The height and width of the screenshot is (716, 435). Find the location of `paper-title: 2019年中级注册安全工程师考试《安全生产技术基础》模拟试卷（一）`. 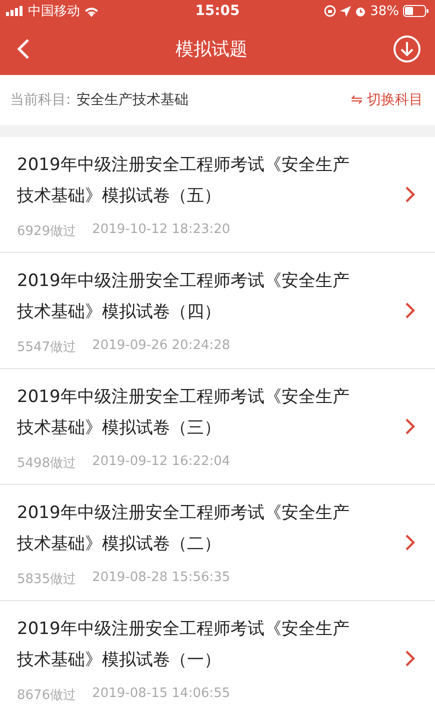

paper-title: 2019年中级注册安全工程师考试《安全生产技术基础》模拟试卷（一） is located at coordinates (183, 645).